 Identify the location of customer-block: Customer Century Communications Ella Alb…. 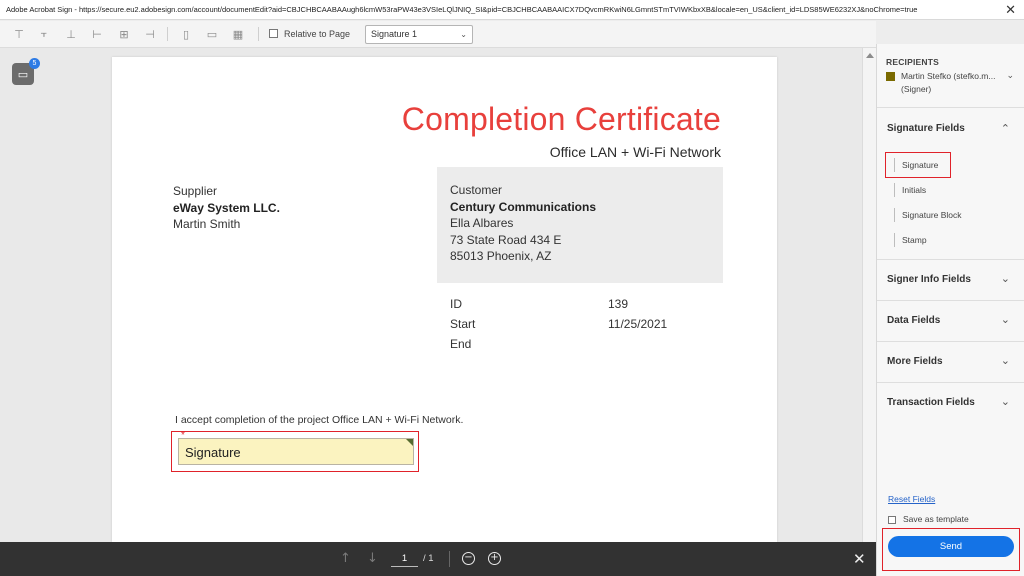
(580, 225).